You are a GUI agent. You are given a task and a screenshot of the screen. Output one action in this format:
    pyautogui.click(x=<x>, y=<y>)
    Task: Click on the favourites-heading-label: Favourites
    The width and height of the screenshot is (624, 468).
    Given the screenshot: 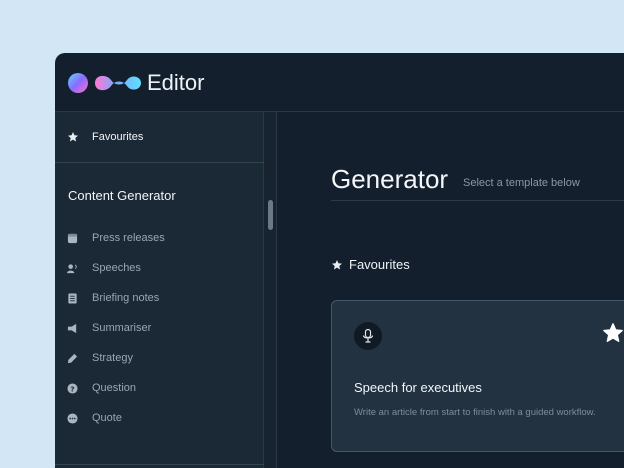 What is the action you would take?
    pyautogui.click(x=379, y=264)
    